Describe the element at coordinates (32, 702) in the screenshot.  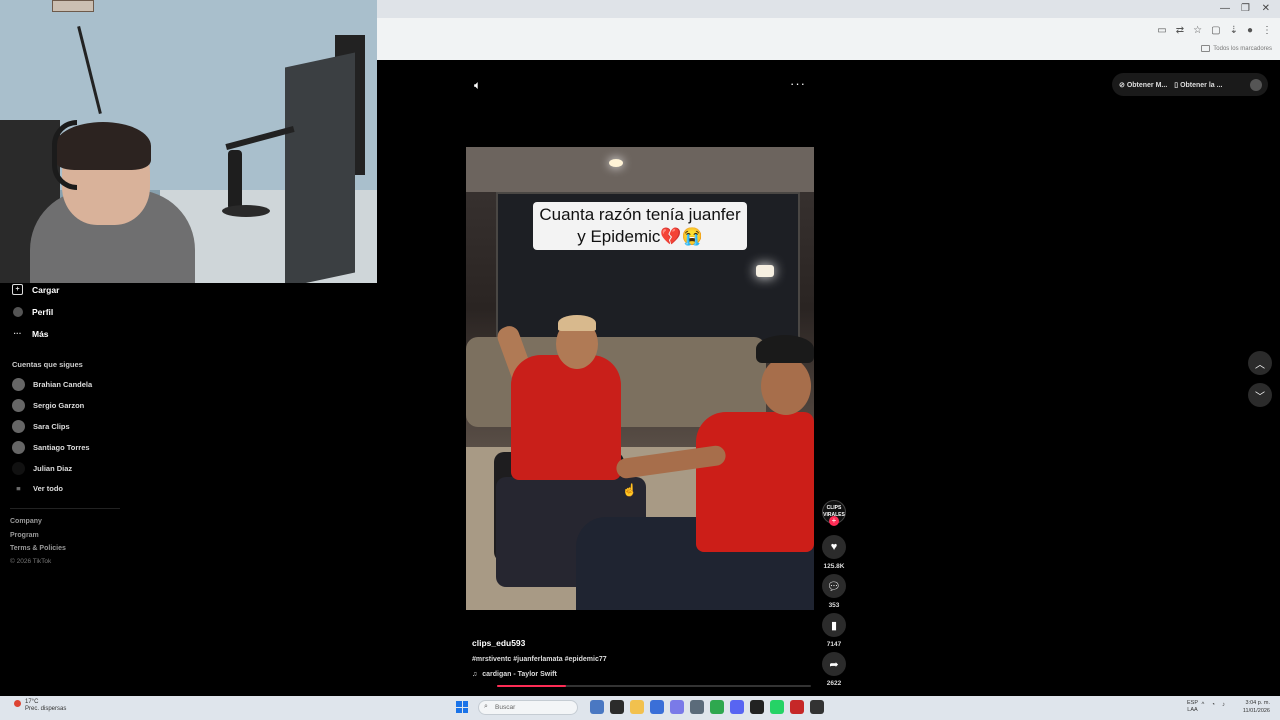
I see `weather-temp: 17°C` at that location.